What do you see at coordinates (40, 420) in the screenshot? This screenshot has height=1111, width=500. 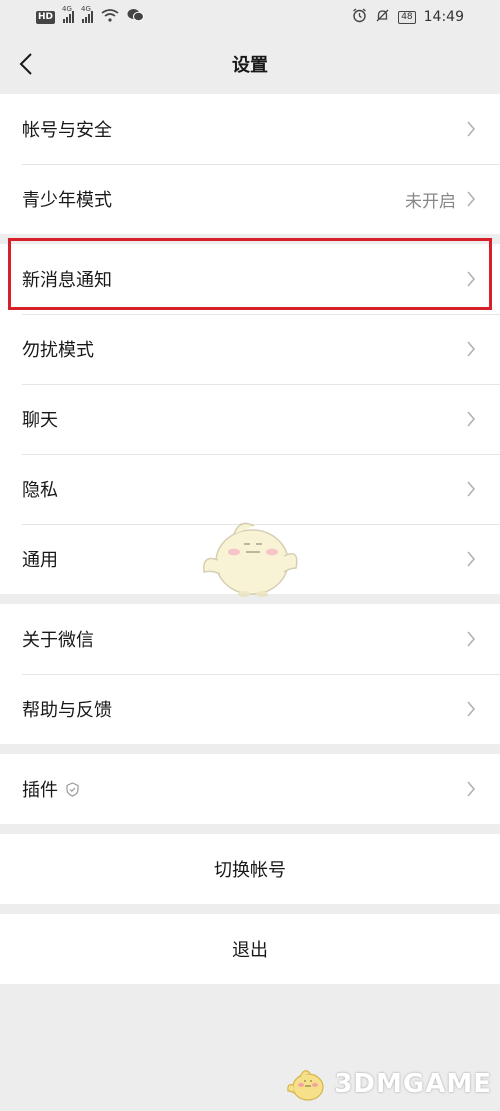 I see `settings-item-label: 聊天` at bounding box center [40, 420].